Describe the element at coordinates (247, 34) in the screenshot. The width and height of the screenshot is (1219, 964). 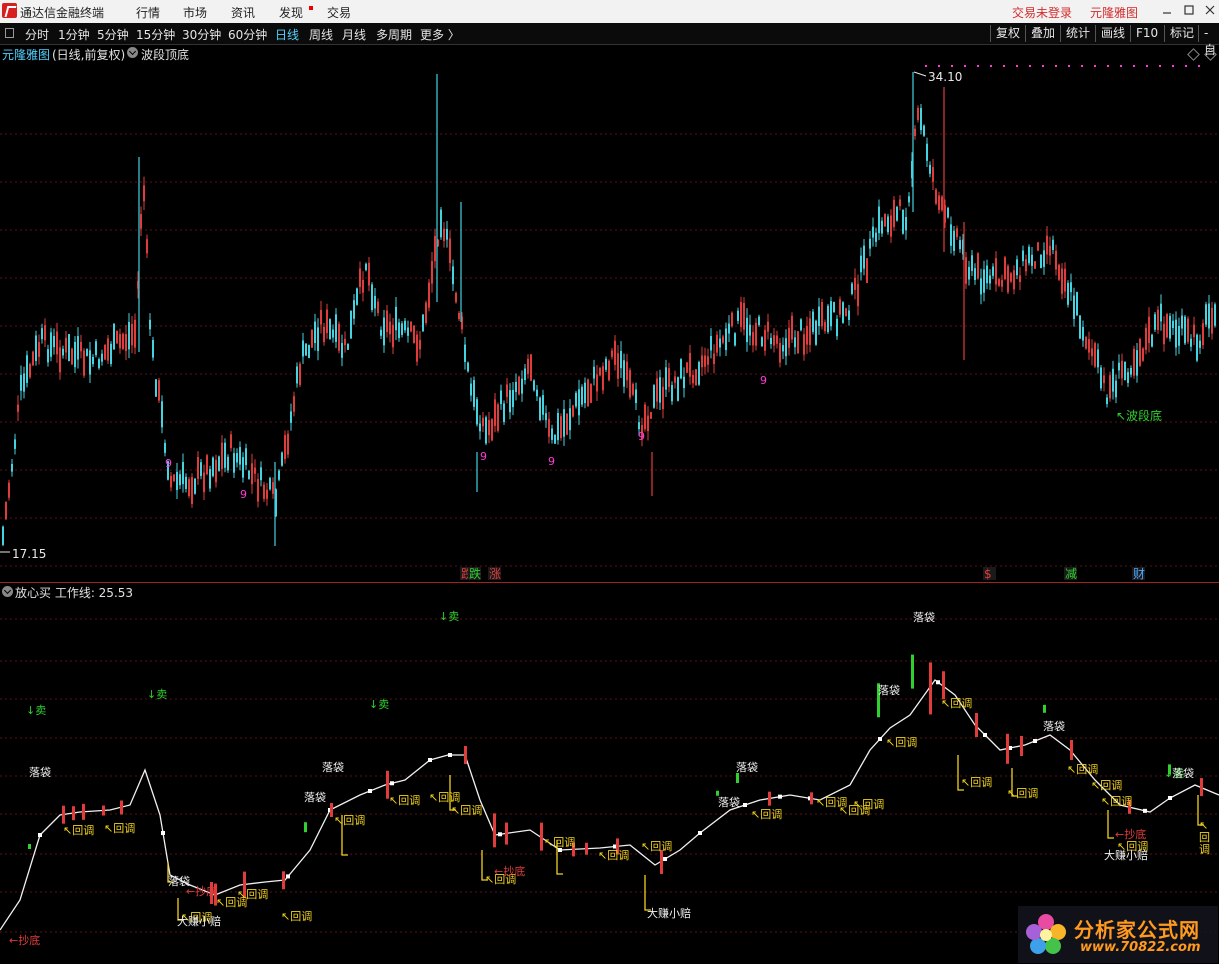
I see `tab-60min: 60分钟` at that location.